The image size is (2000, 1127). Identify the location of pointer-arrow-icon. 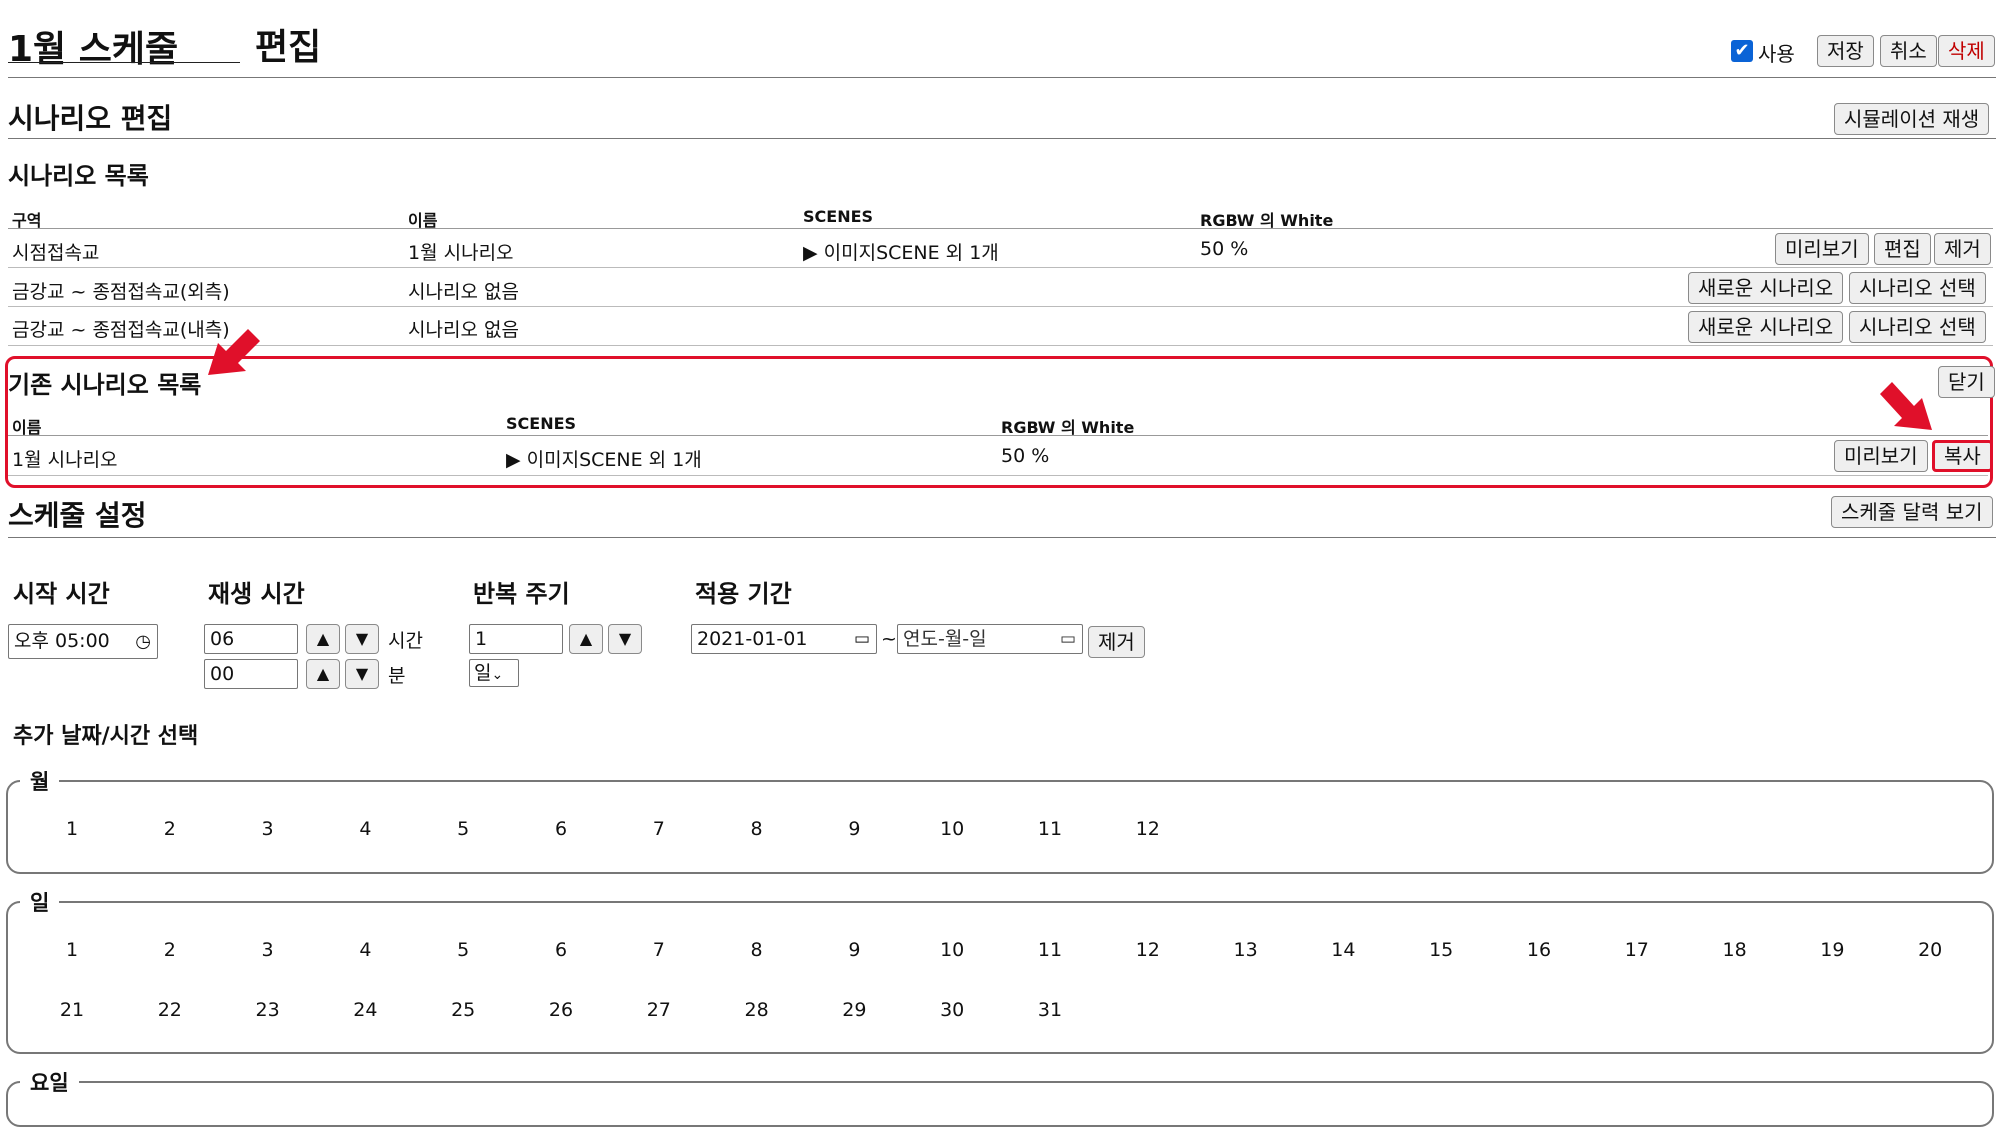
(234, 352).